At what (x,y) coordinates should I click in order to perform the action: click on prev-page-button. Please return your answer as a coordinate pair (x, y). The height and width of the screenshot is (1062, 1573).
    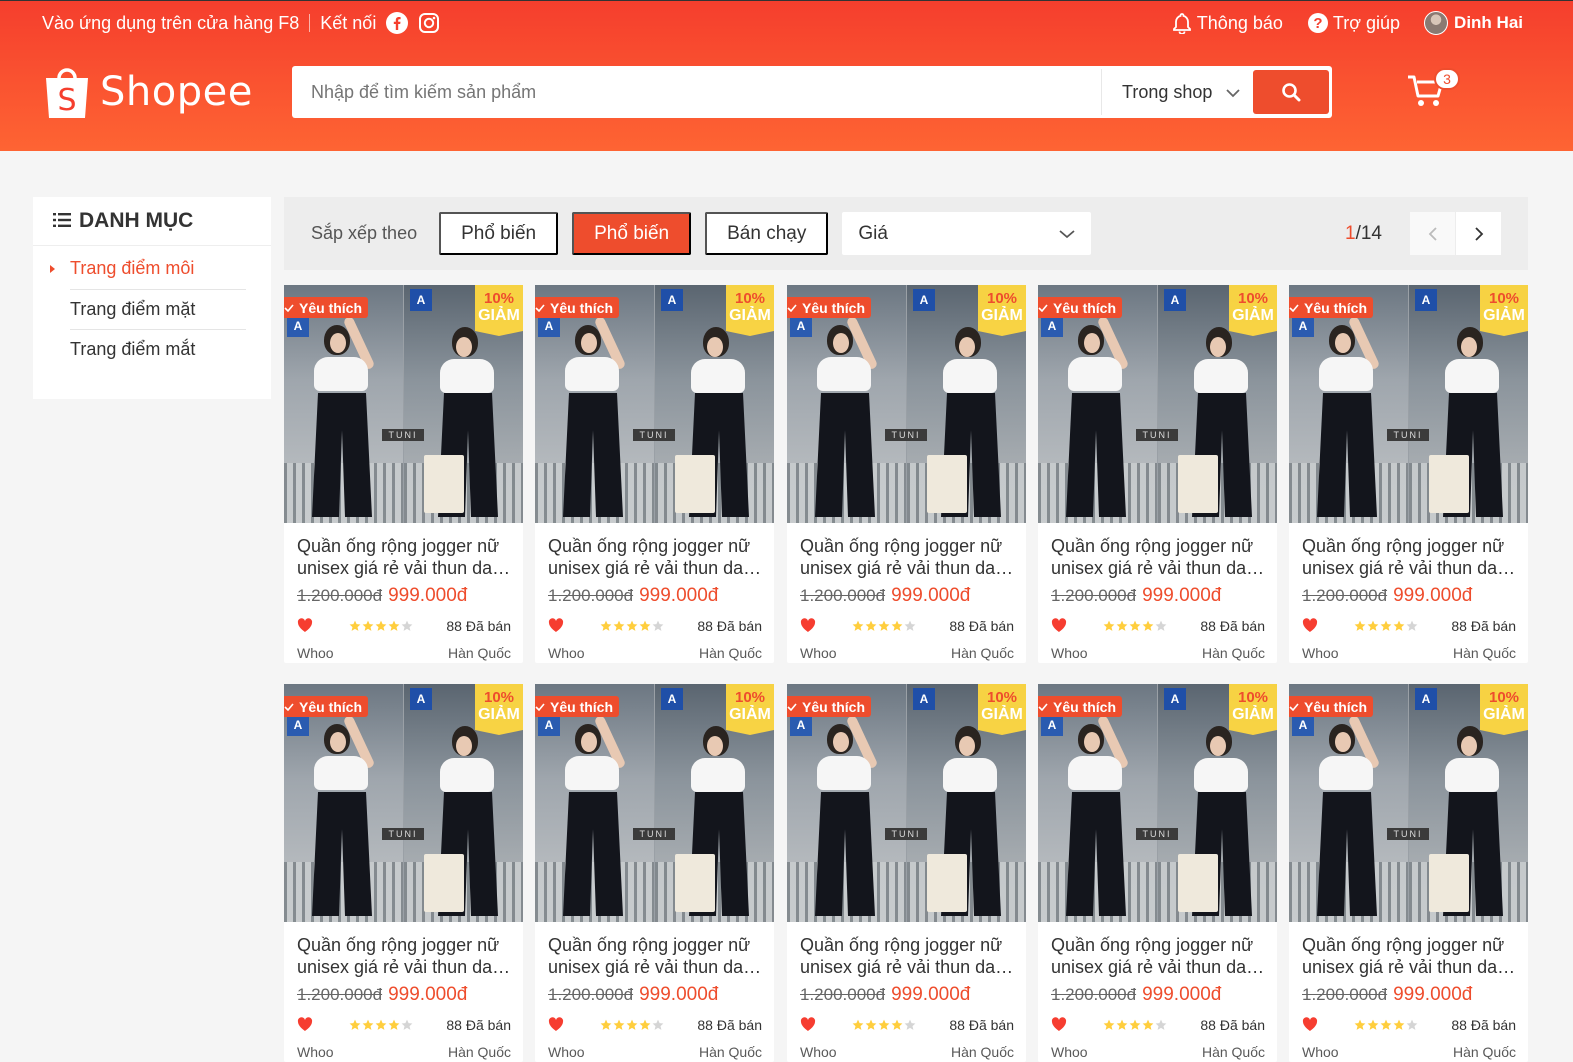
    Looking at the image, I should click on (1432, 233).